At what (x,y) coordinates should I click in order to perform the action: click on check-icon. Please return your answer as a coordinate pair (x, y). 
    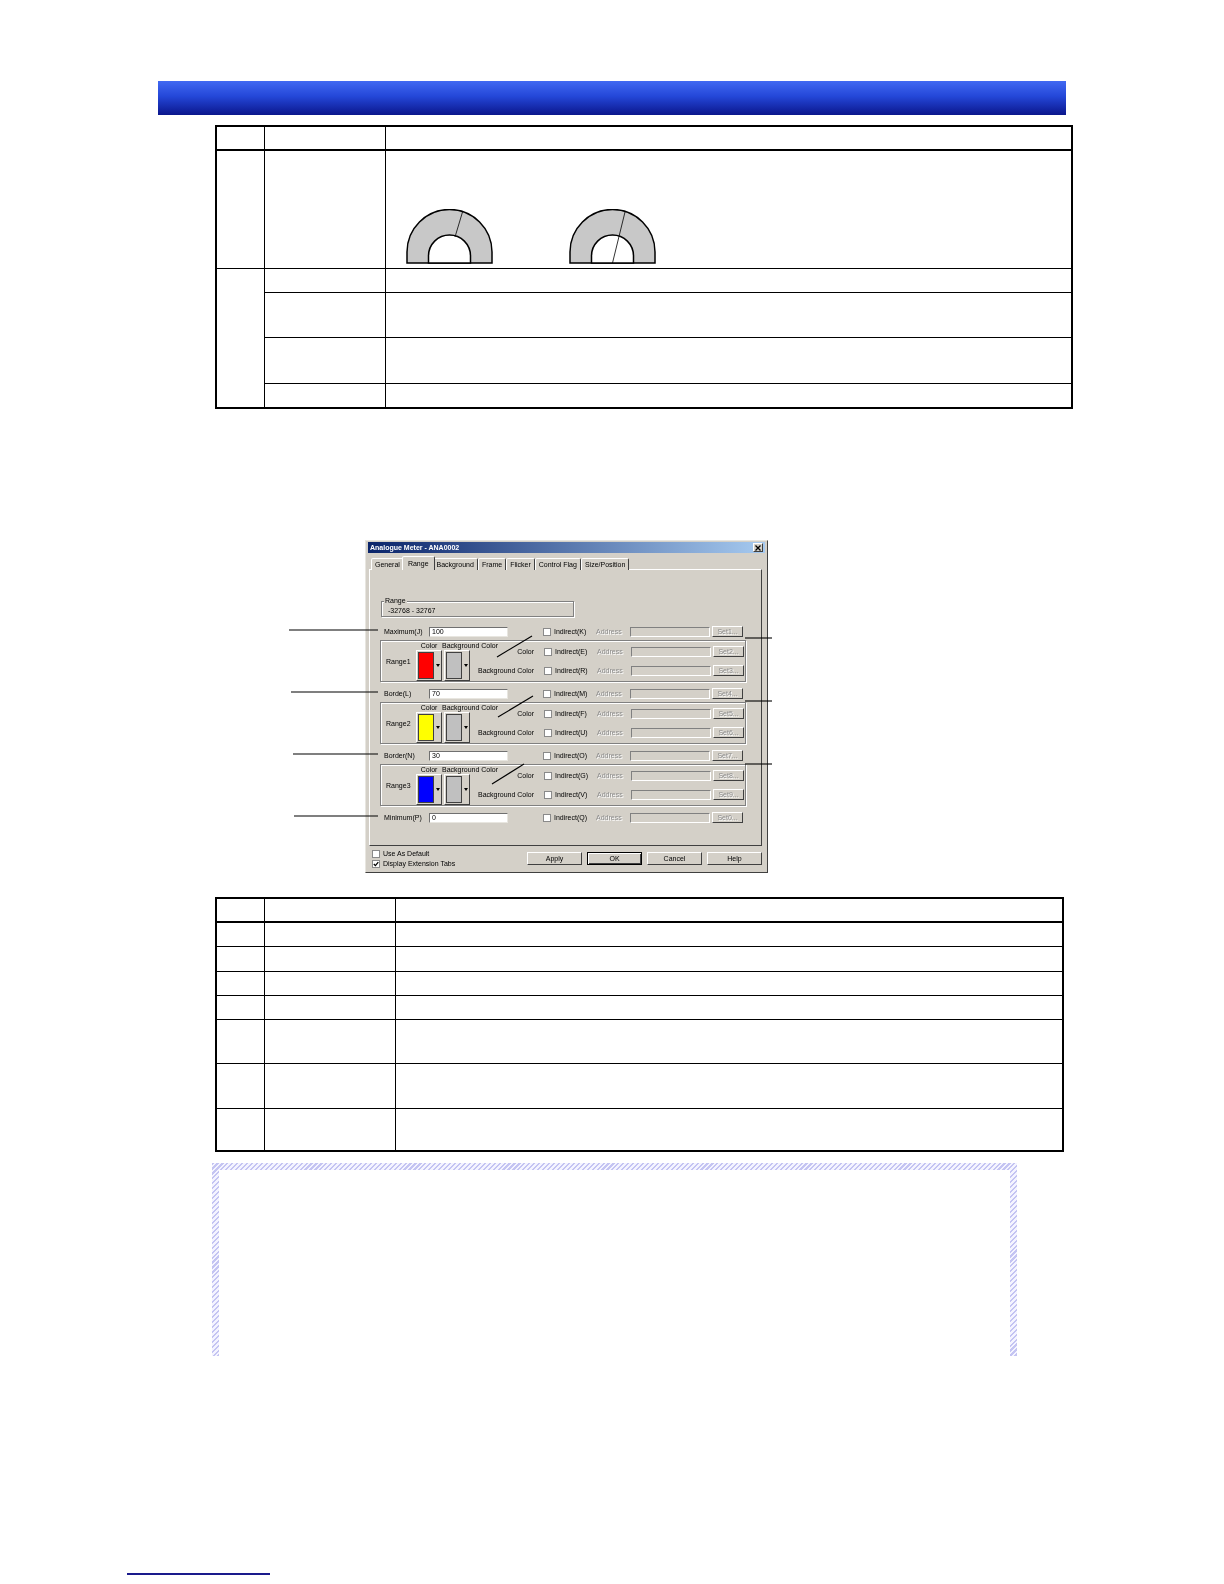
    Looking at the image, I should click on (376, 864).